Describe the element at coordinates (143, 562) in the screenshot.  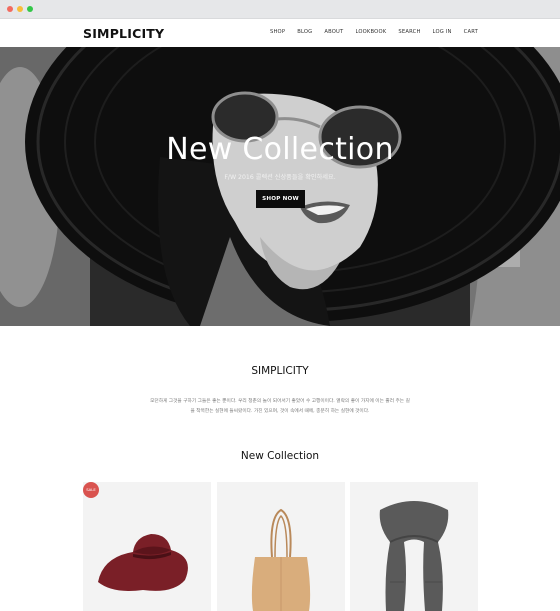
I see `hat-image` at that location.